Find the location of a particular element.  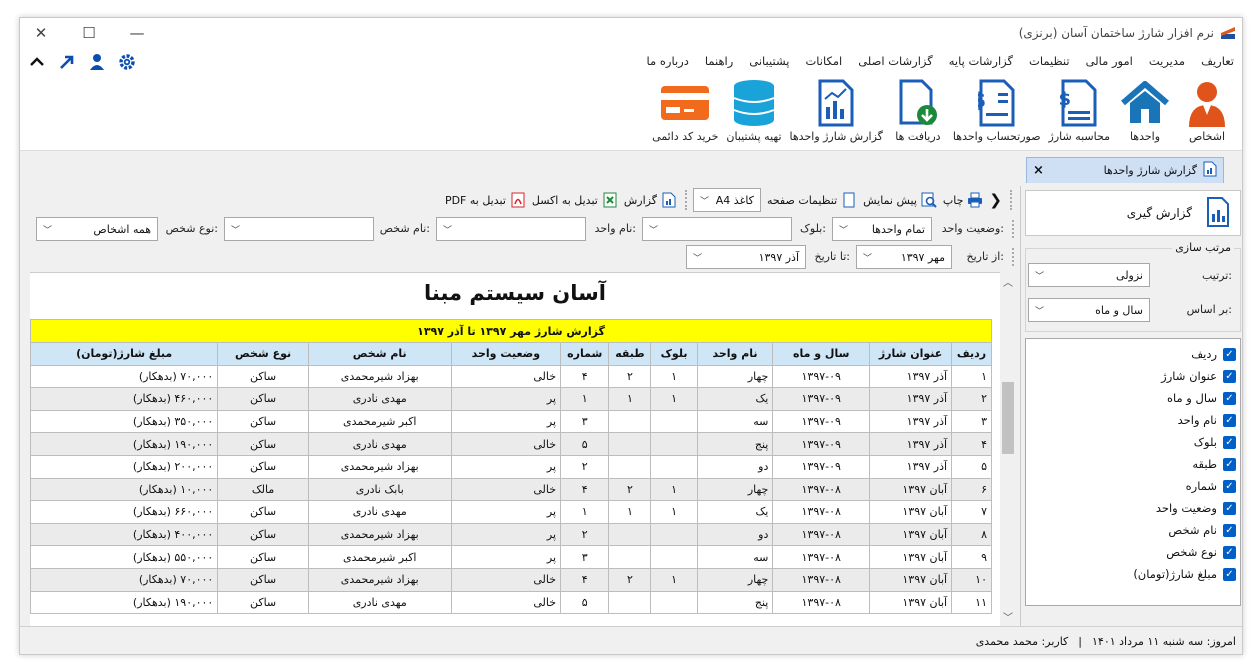

column-header: مبلغ شارژ(تومان) is located at coordinates (124, 354).